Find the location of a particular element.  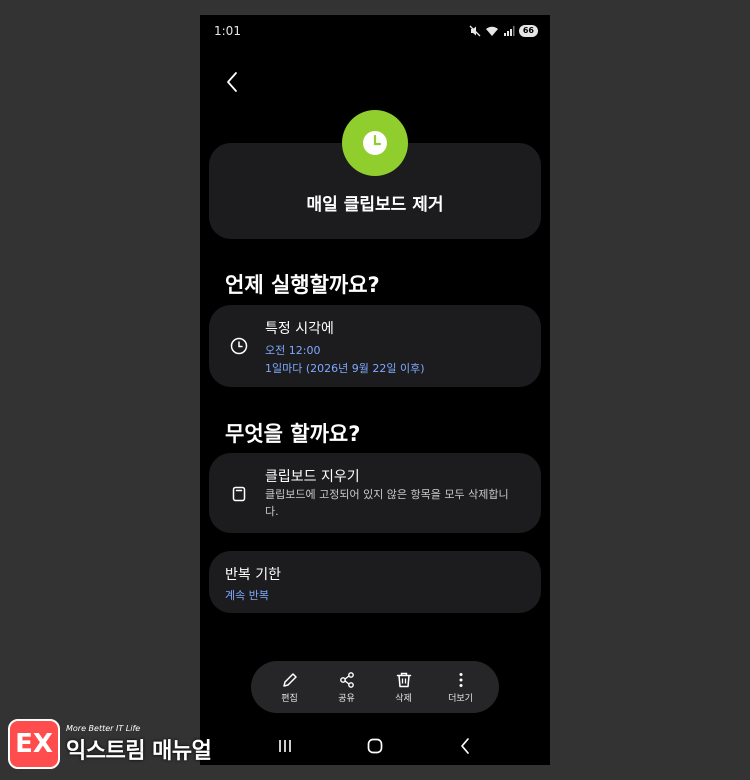

back-button is located at coordinates (232, 82).